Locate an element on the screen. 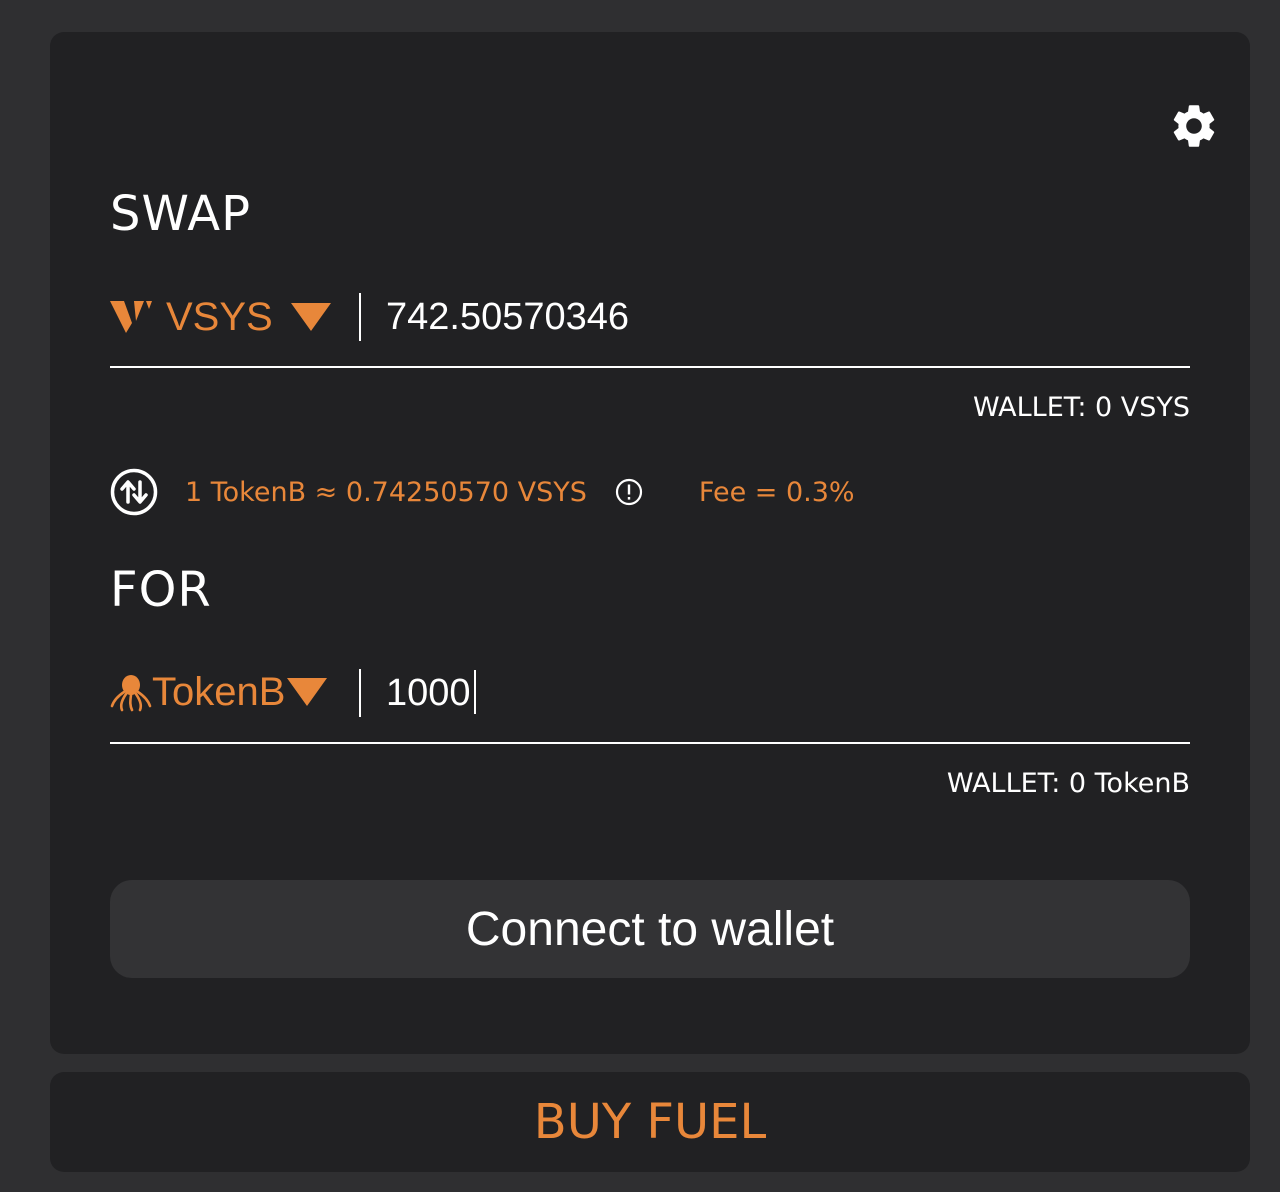 The width and height of the screenshot is (1280, 1192). exchange-rate-text: 1 TokenB ≈ 0.74250570 VSYS is located at coordinates (386, 492).